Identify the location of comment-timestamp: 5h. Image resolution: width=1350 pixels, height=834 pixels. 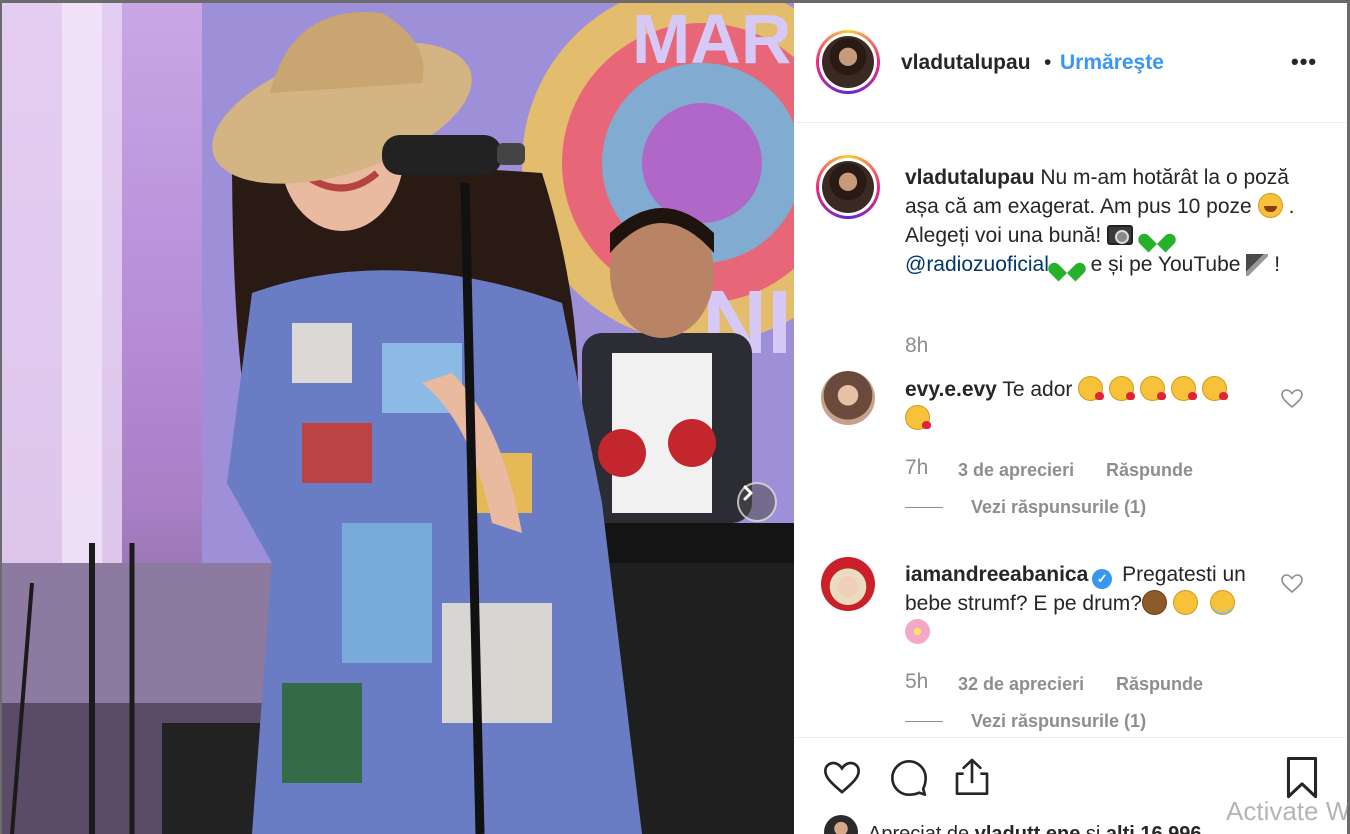
(916, 682).